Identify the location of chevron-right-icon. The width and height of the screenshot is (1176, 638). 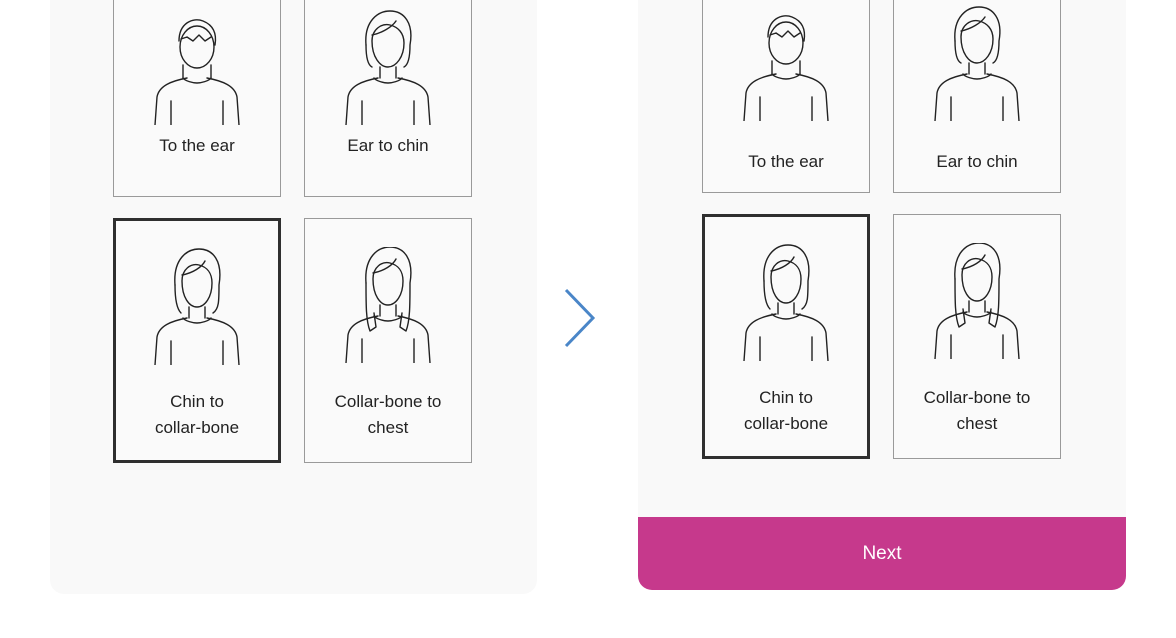
(580, 320).